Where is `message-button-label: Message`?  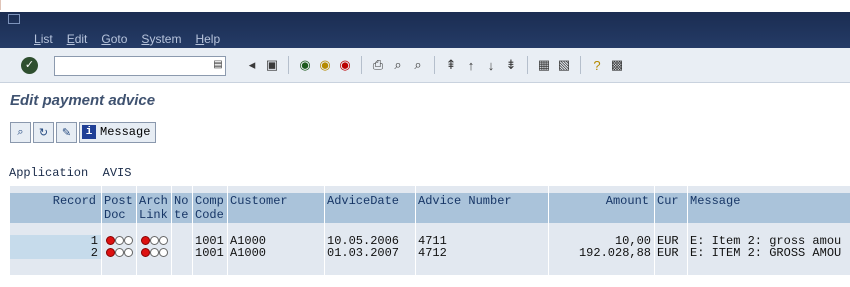 message-button-label: Message is located at coordinates (125, 132).